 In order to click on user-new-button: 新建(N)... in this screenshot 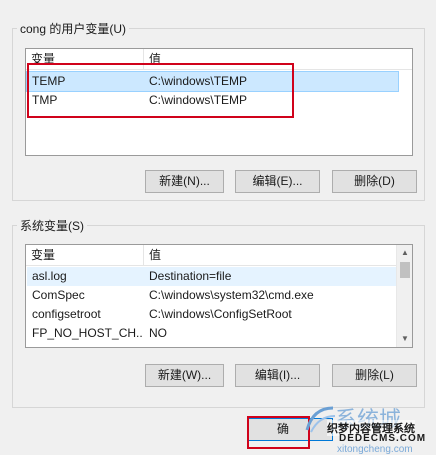, I will do `click(184, 181)`.